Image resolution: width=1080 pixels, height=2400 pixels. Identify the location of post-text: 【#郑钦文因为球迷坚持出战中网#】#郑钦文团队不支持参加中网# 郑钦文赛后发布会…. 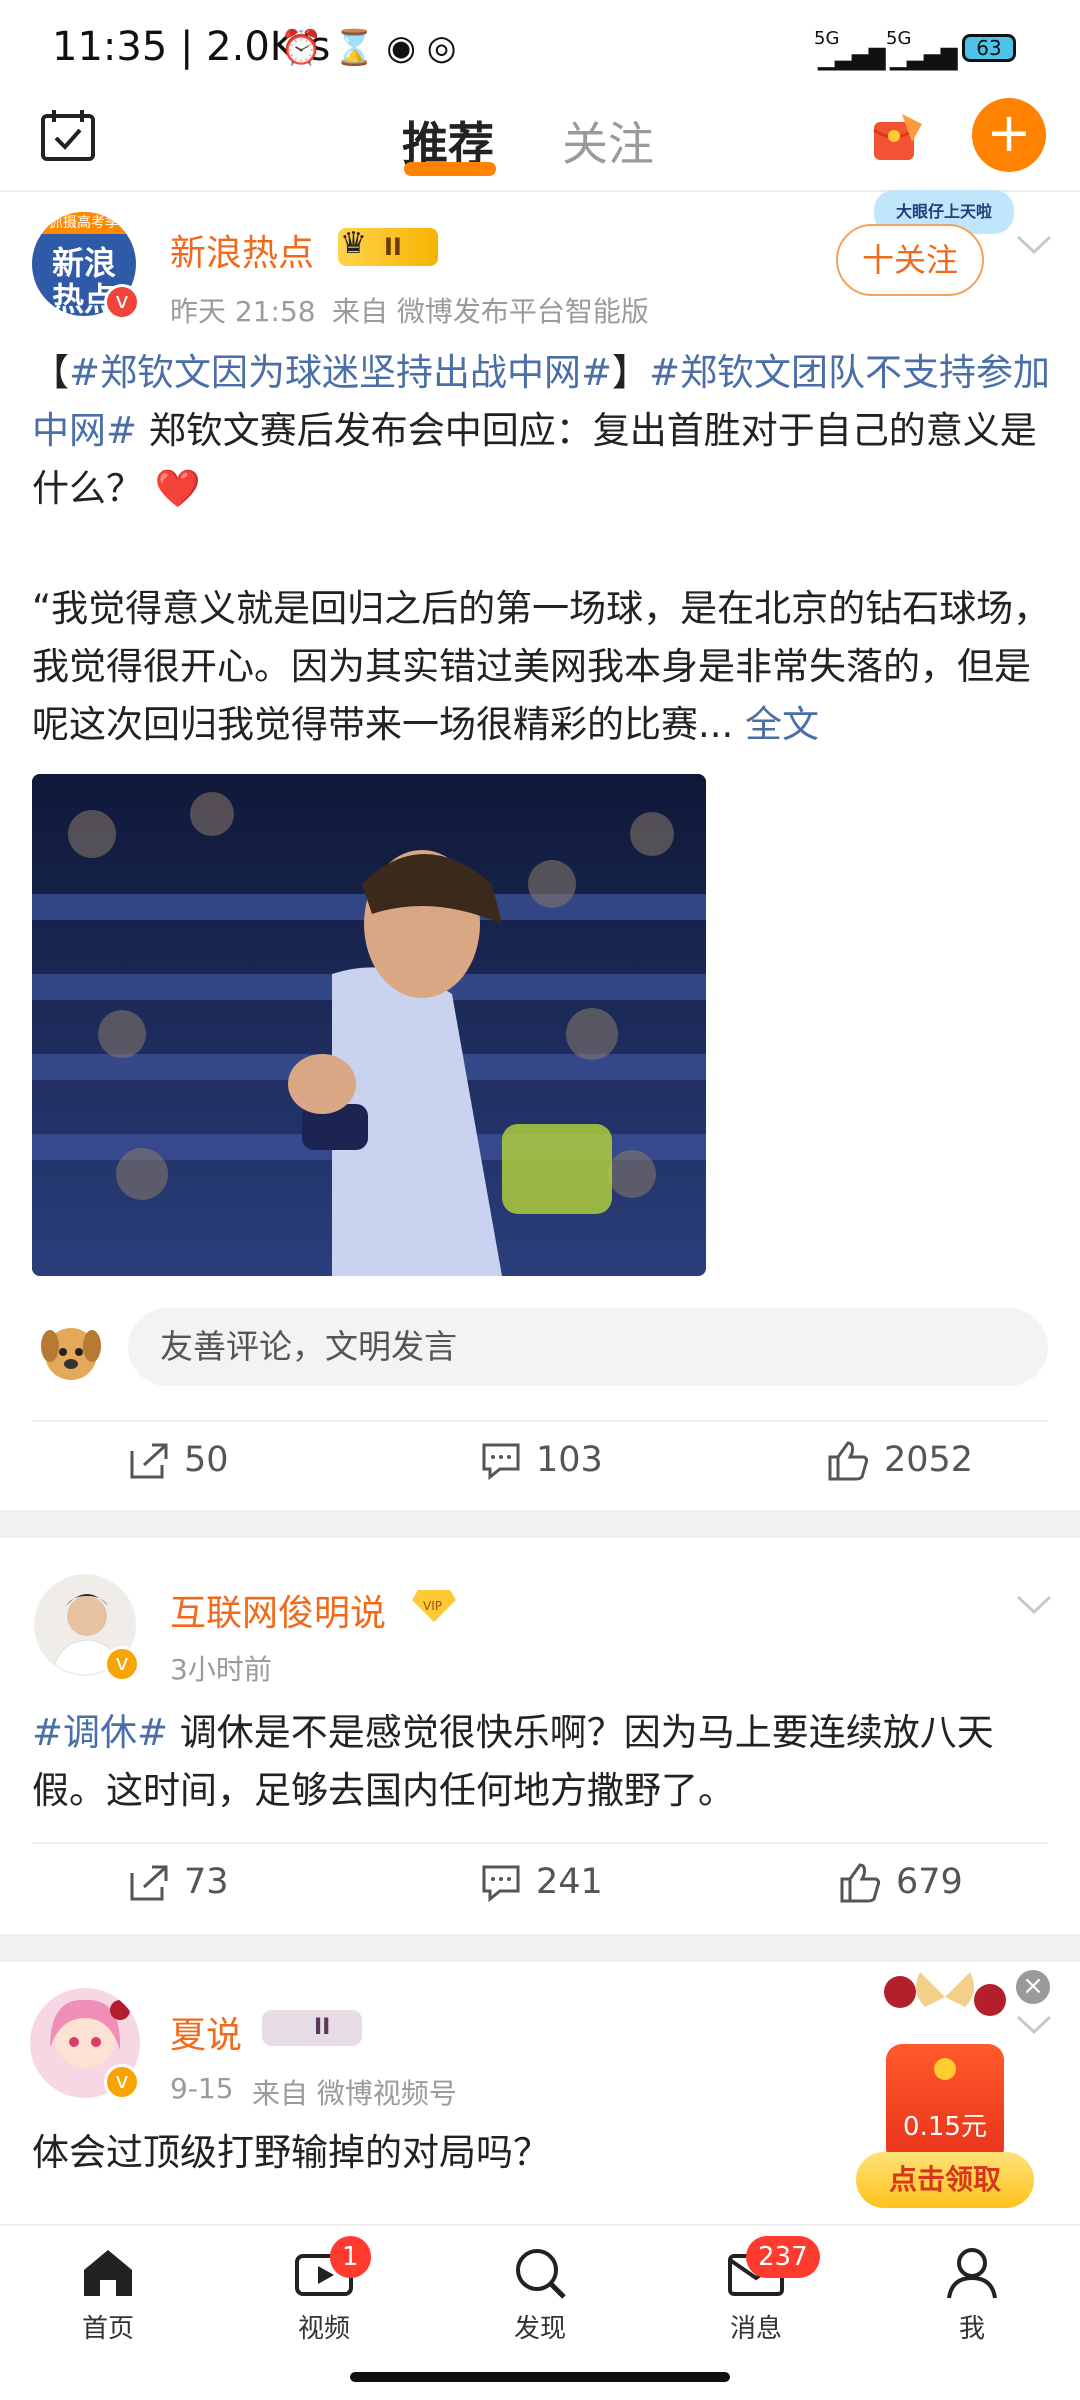
(541, 430).